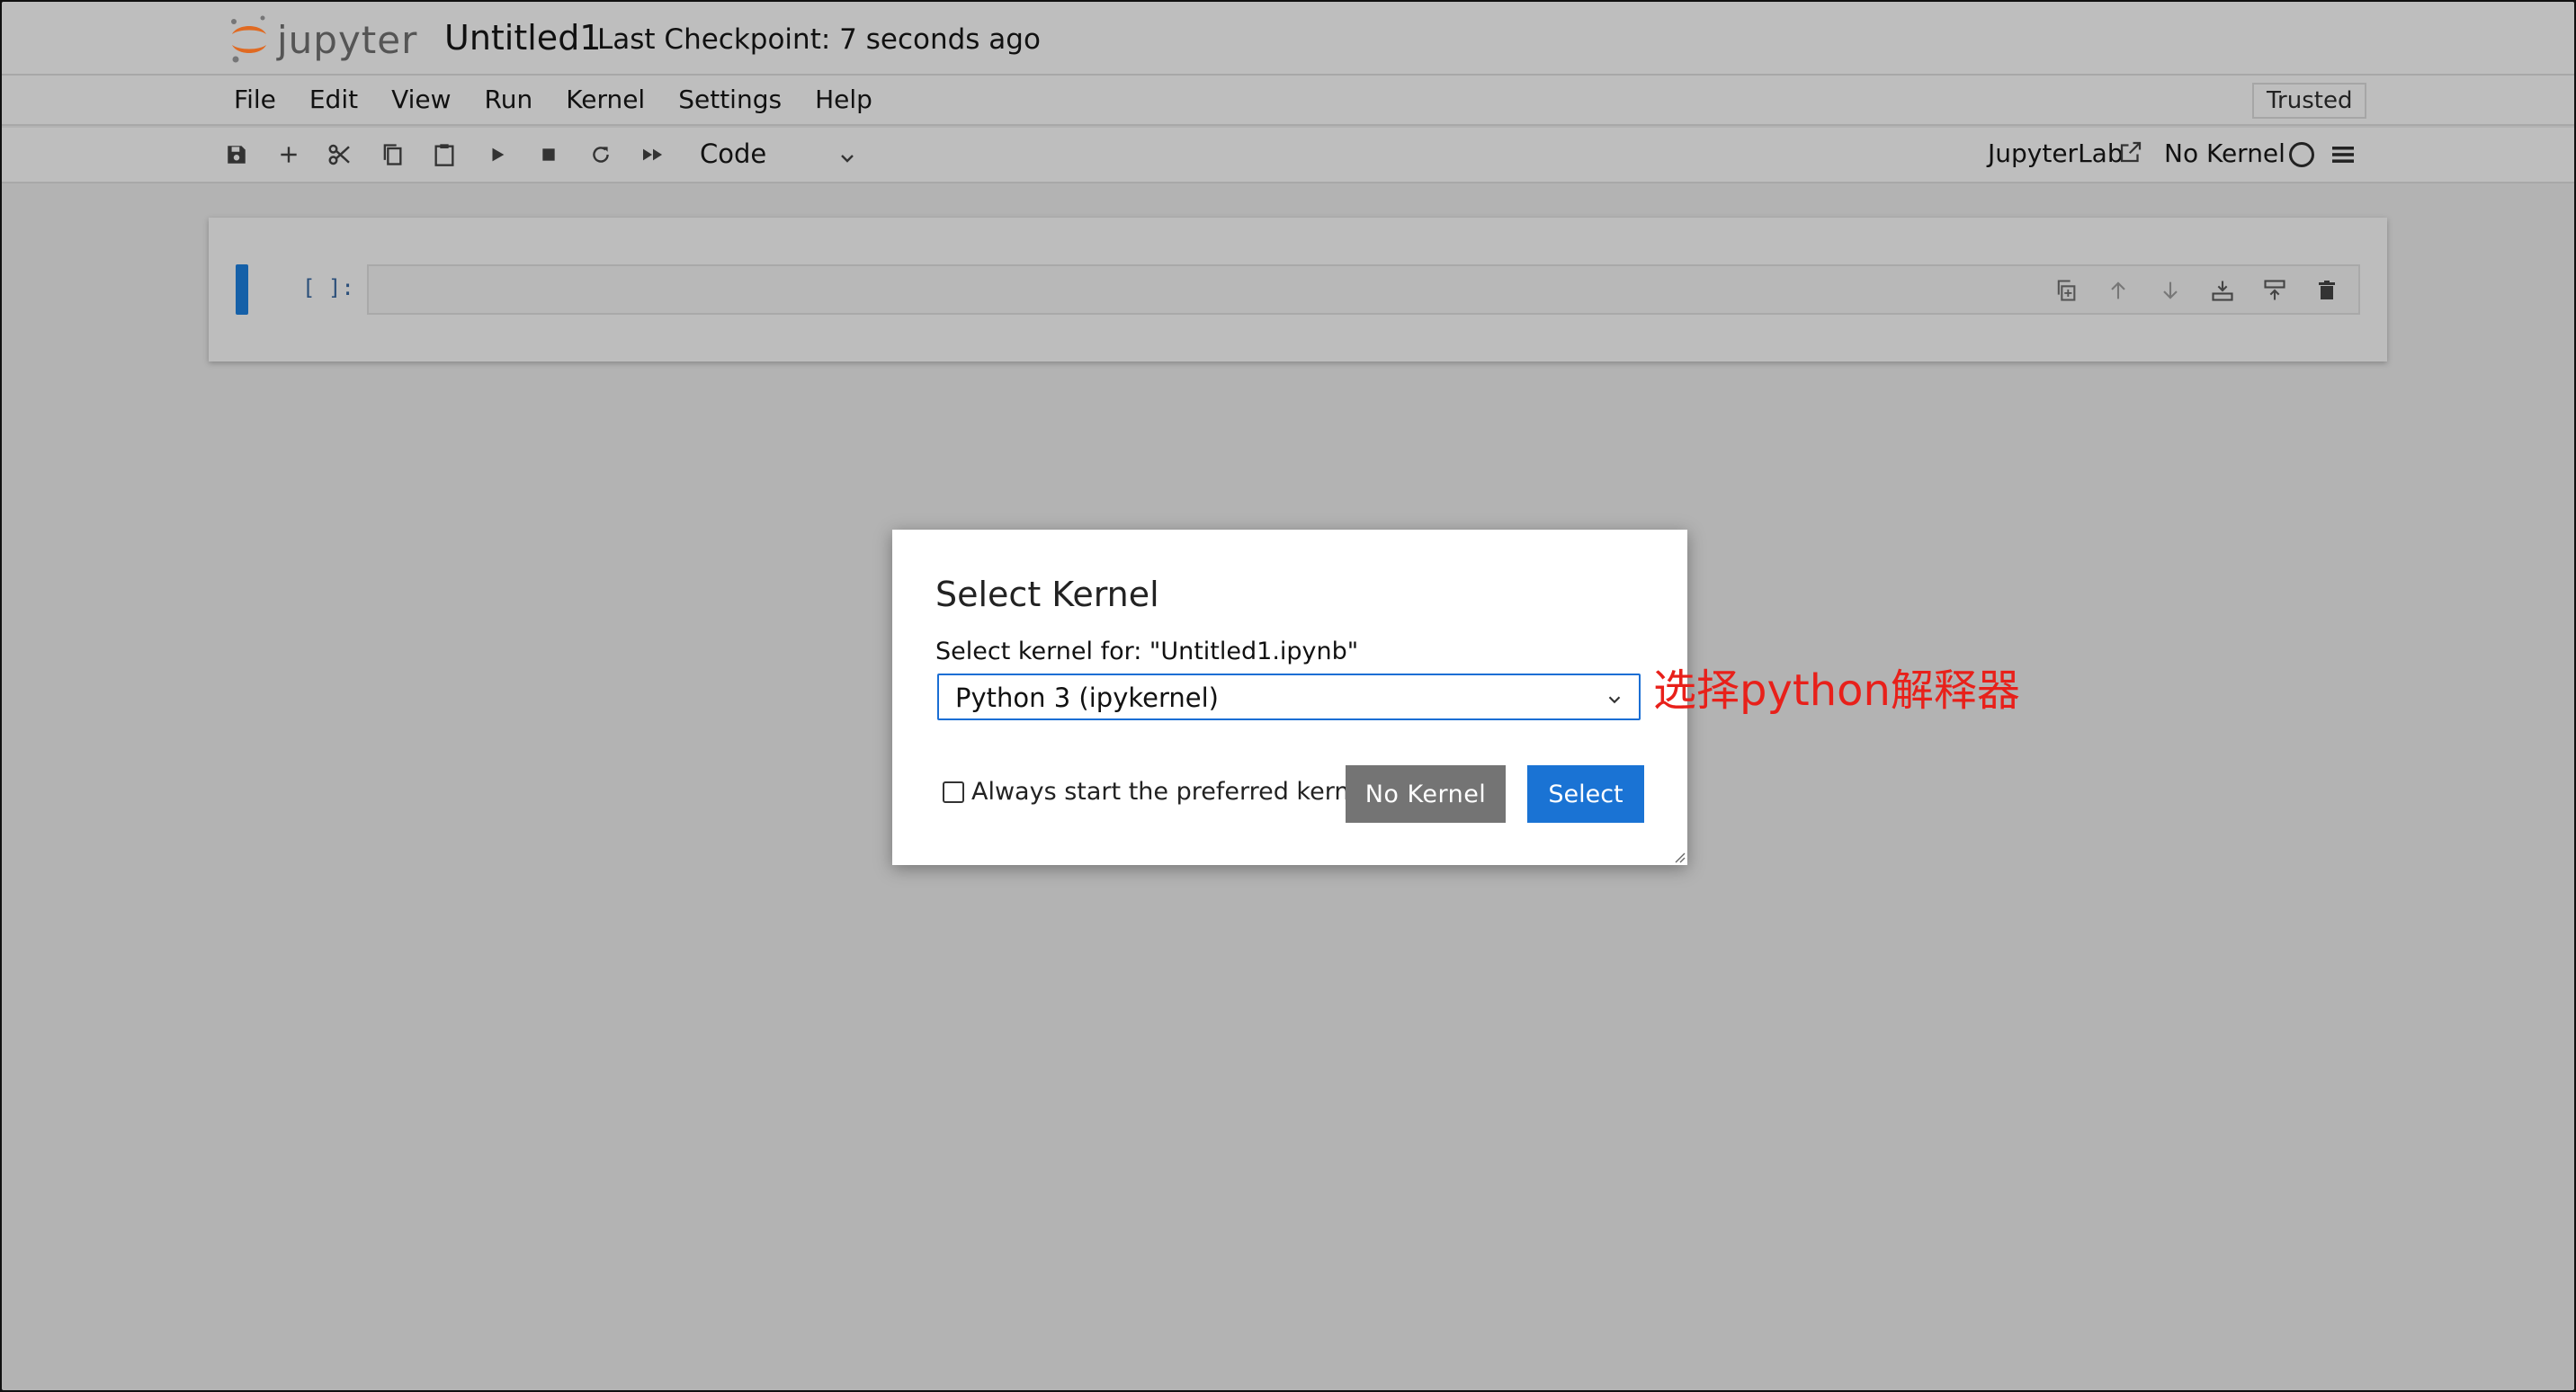 The width and height of the screenshot is (2576, 1392). I want to click on cut-icon, so click(339, 154).